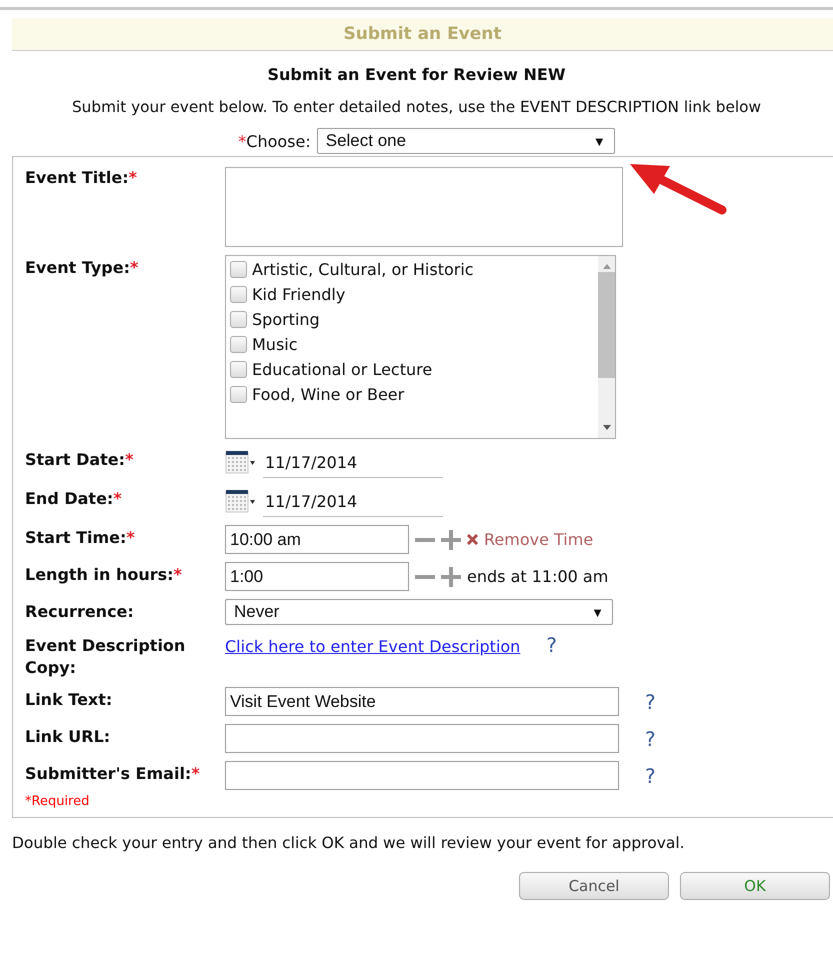 The height and width of the screenshot is (957, 833). What do you see at coordinates (420, 347) in the screenshot?
I see `event-type-list: Artistic, Cultural, or Historic Kid Friendly Sporting Music Educational or Lecture Food, Wine or Beer` at bounding box center [420, 347].